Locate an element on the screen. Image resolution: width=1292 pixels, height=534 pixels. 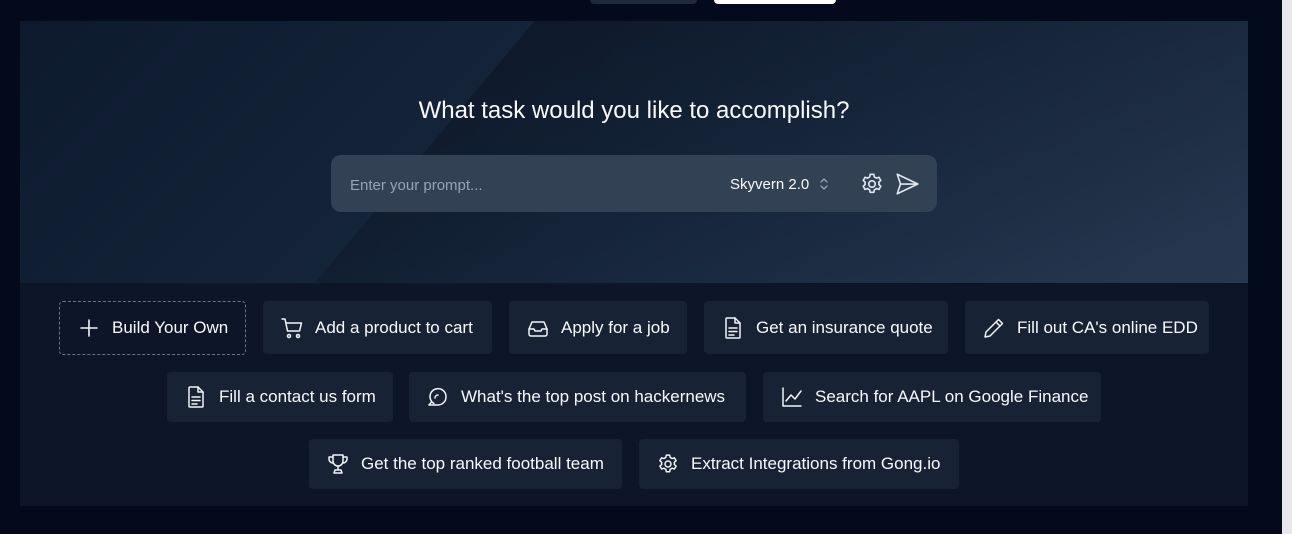
send-button is located at coordinates (907, 184).